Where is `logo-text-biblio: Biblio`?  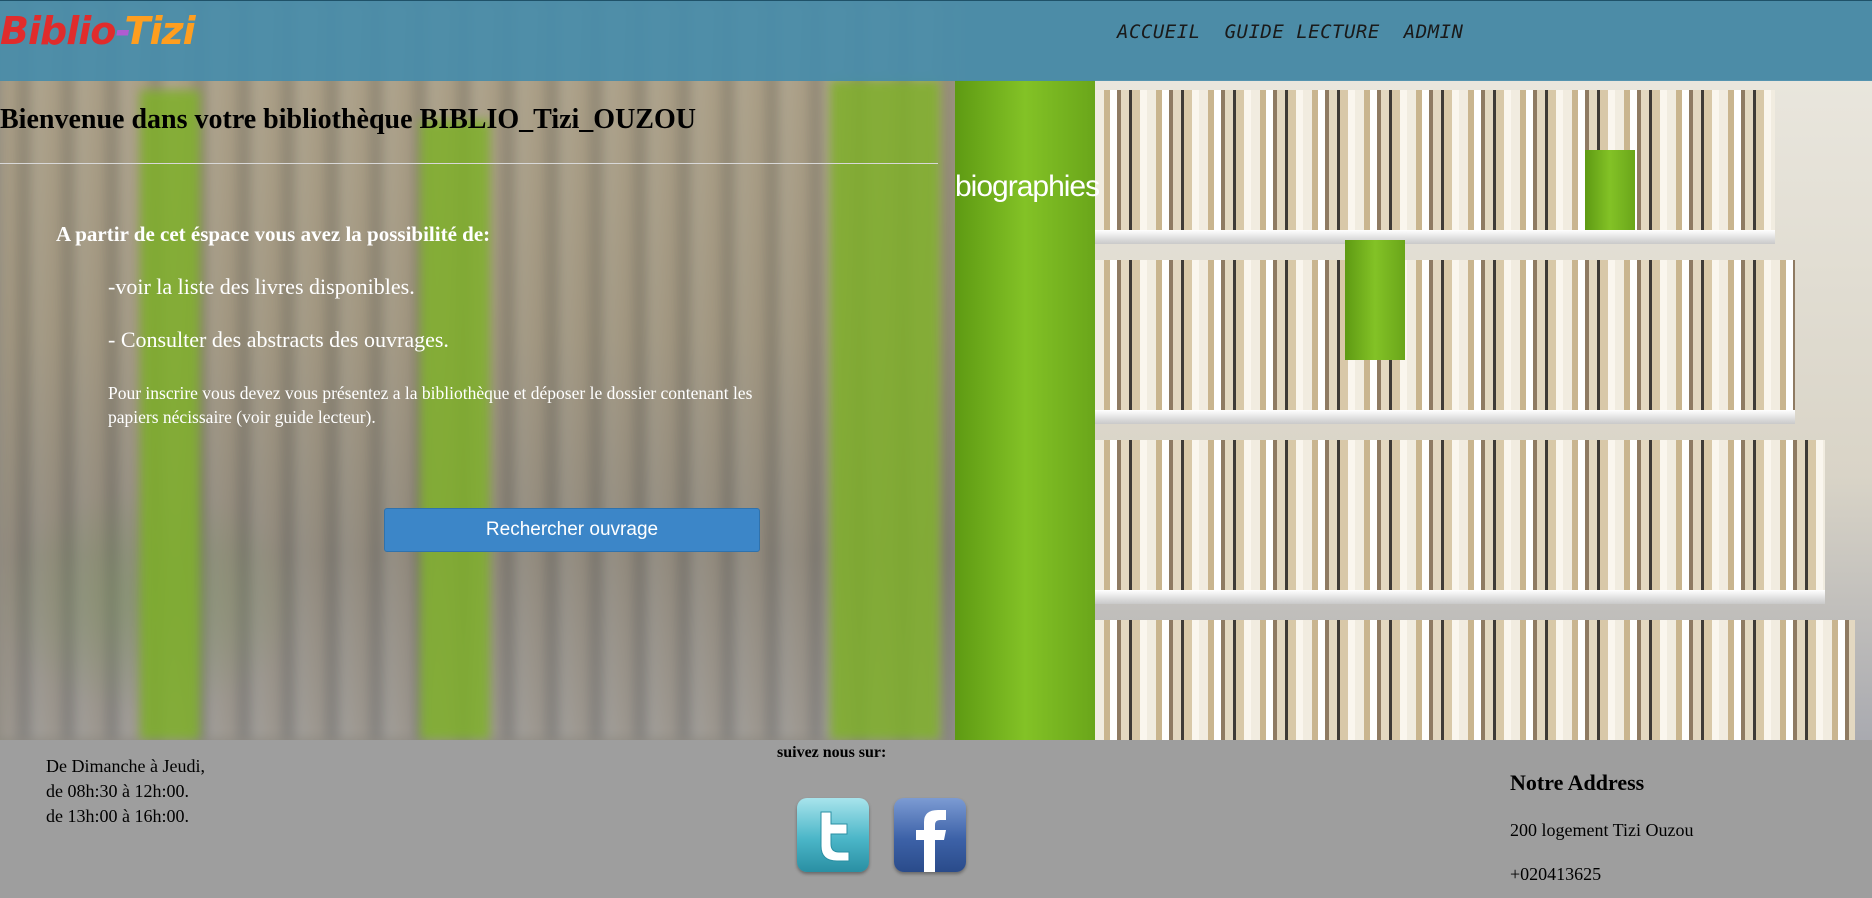
logo-text-biblio: Biblio is located at coordinates (58, 31).